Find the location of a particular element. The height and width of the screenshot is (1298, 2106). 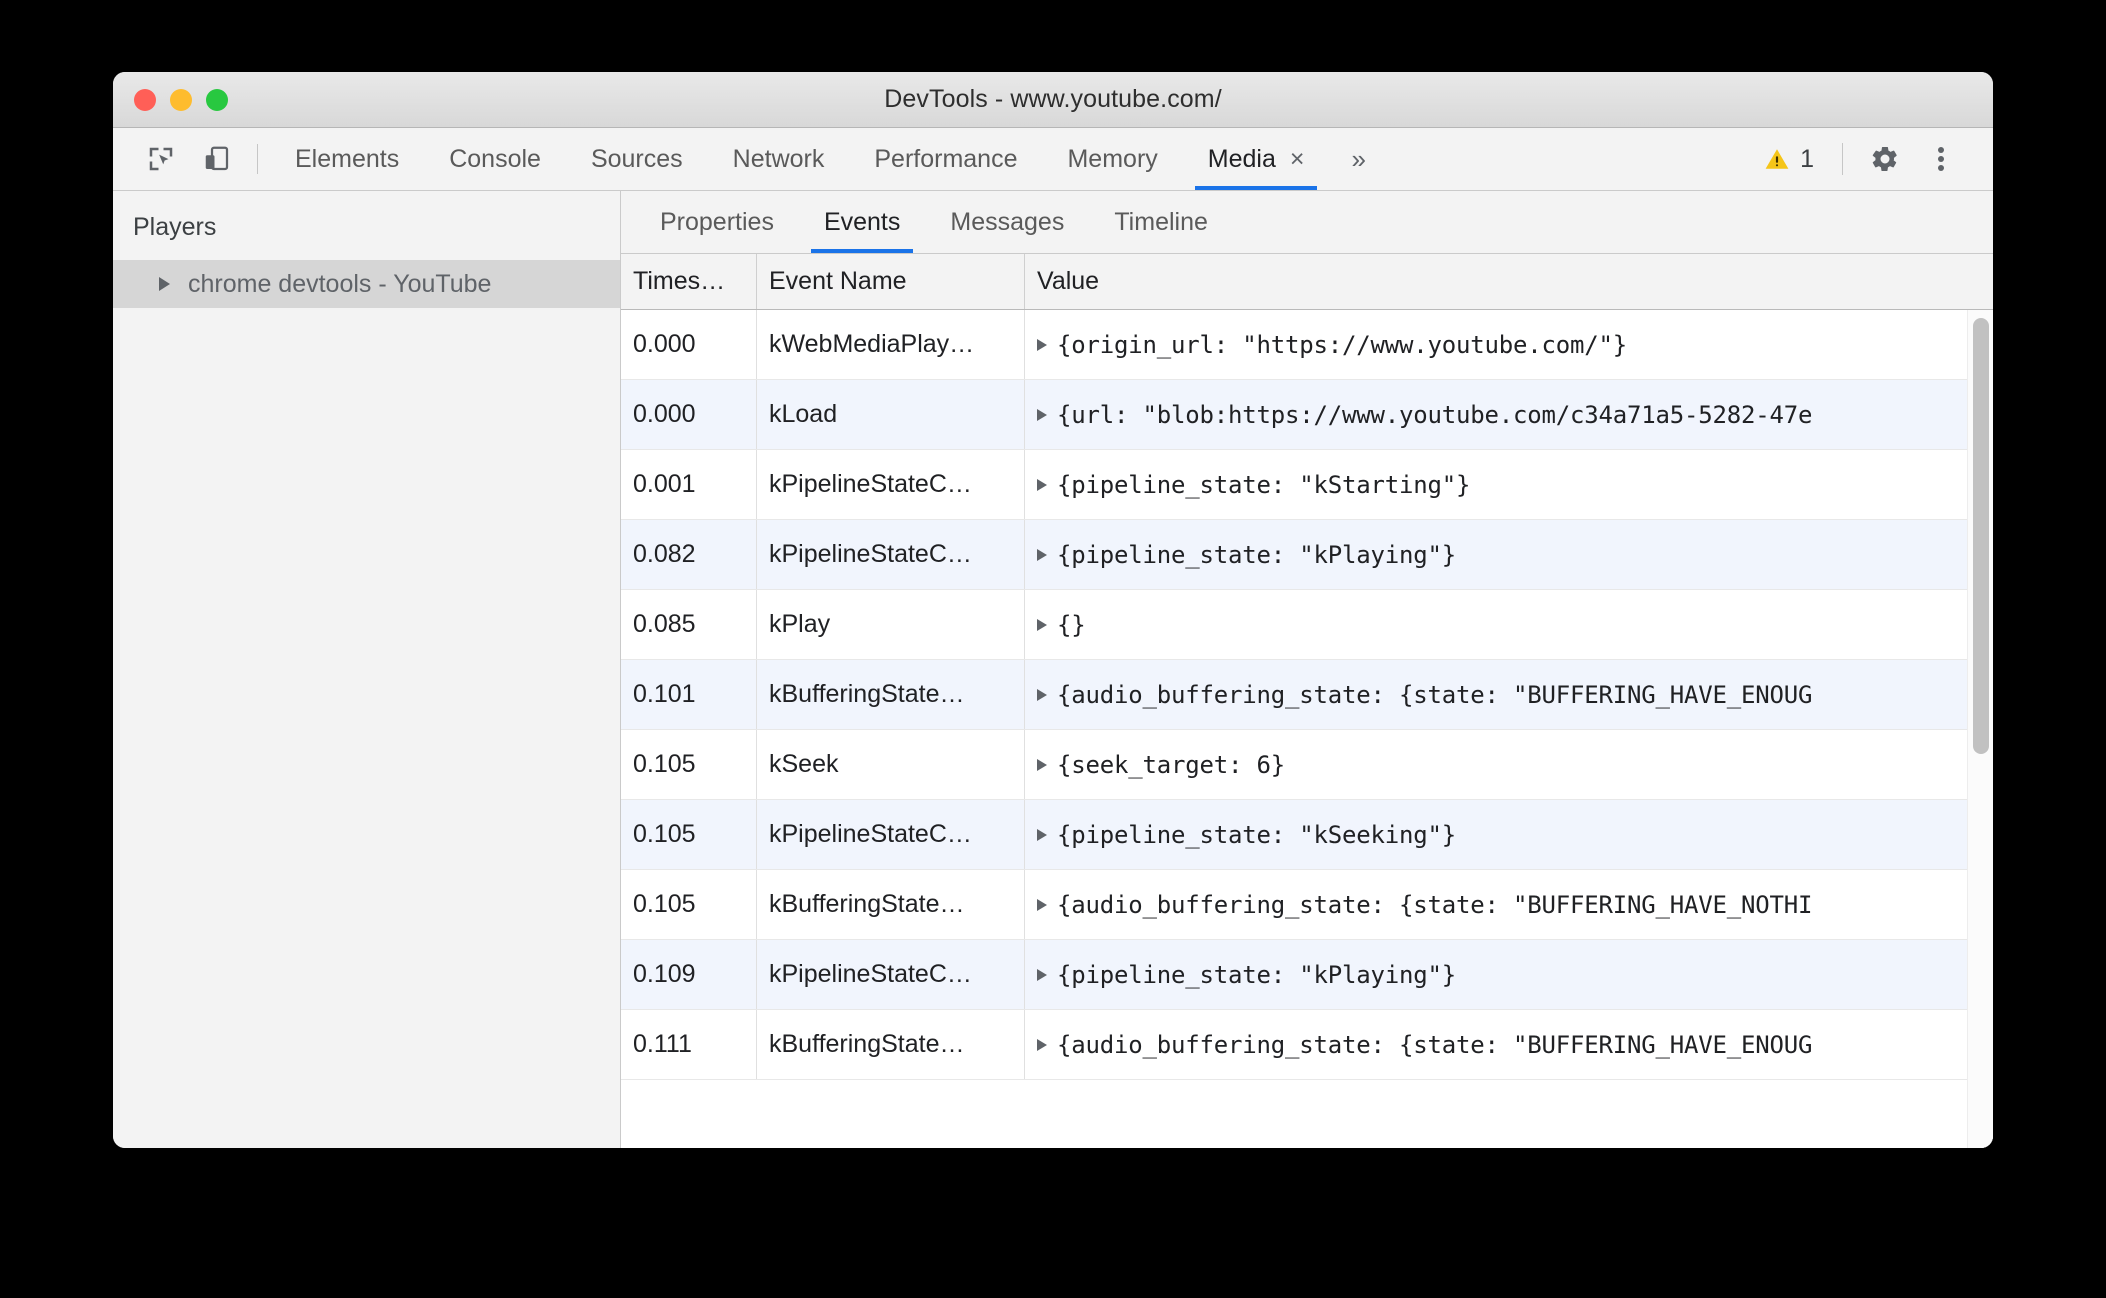

events-table-header: Times… Event Name Value is located at coordinates (1307, 282).